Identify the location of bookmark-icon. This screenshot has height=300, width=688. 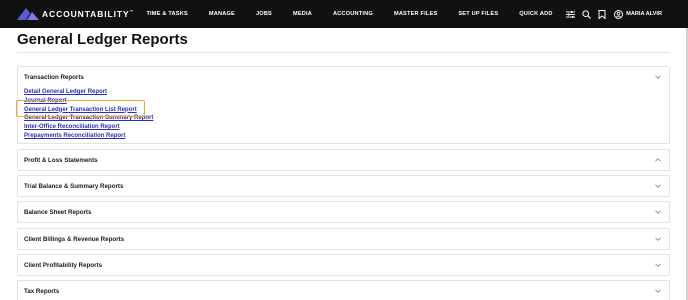
(602, 14).